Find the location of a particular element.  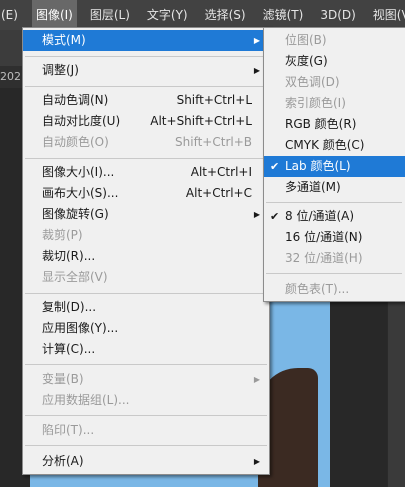

menu-item-auto-color: 自动颜色(O) Shift+Ctrl+B is located at coordinates (146, 142).